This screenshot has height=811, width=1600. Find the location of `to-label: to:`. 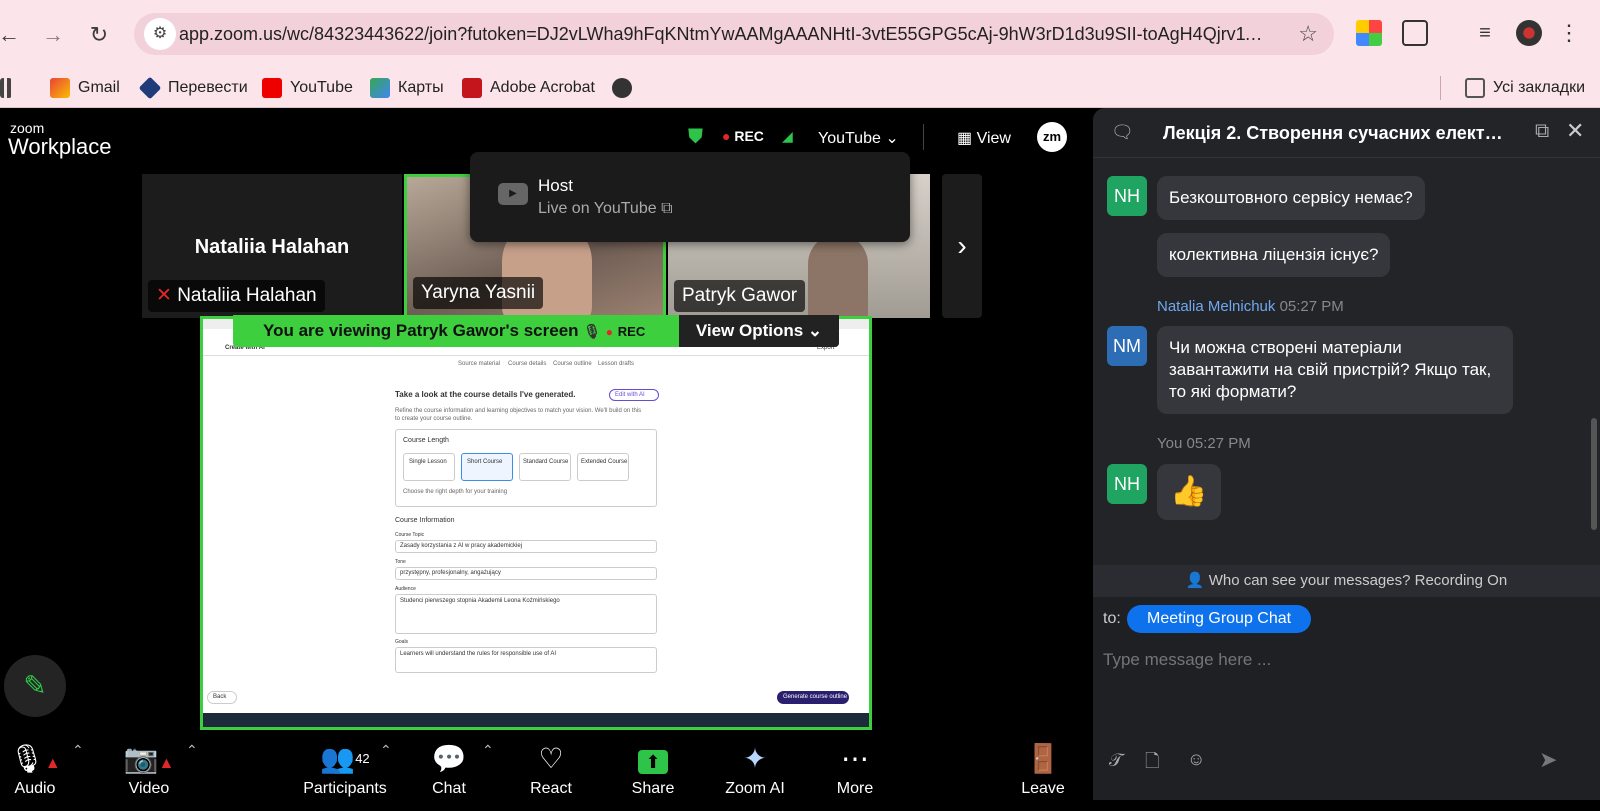

to-label: to: is located at coordinates (1112, 618).